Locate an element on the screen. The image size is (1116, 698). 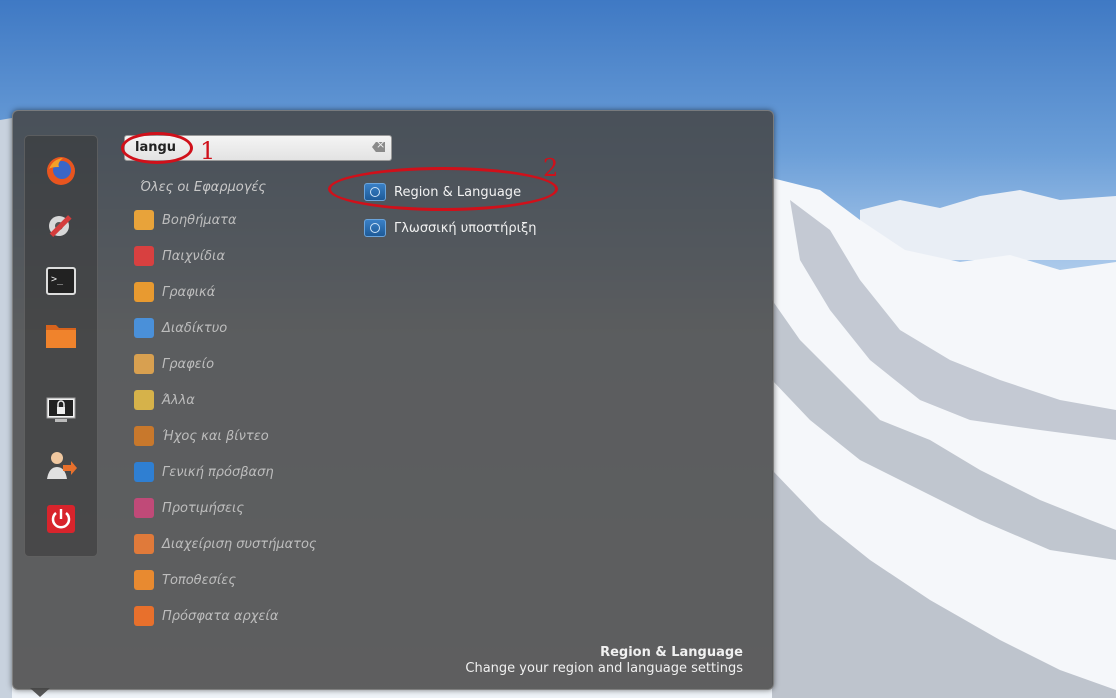
category-label: Προτιμήσεις is located at coordinates (203, 508).